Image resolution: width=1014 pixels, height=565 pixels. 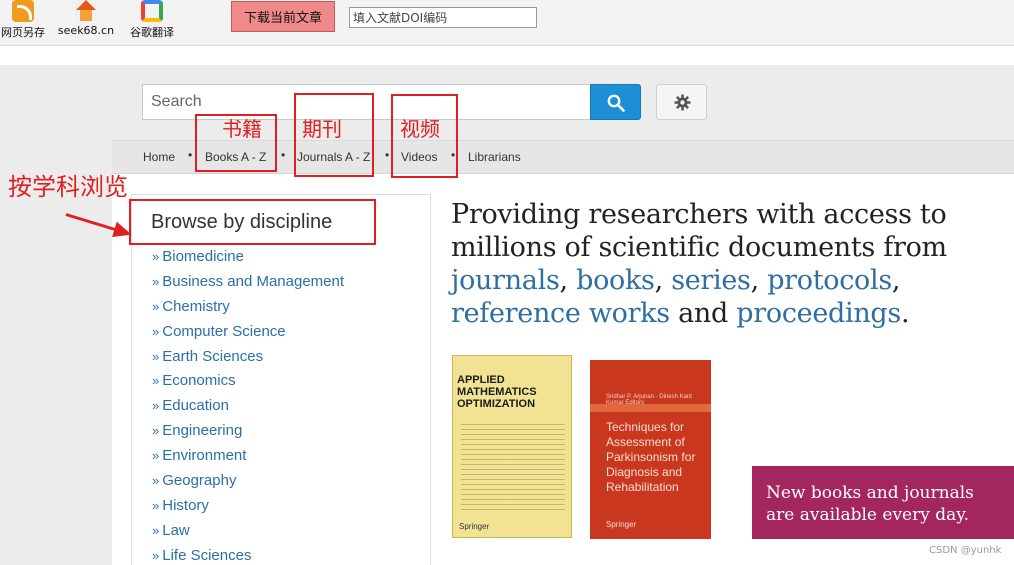 I want to click on home-icon, so click(x=86, y=11).